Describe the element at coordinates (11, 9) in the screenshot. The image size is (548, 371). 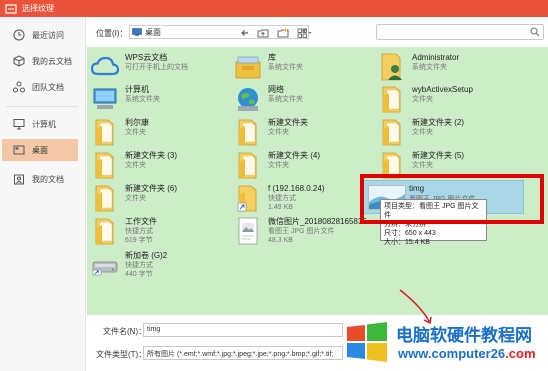
I see `wps-logo-icon` at that location.